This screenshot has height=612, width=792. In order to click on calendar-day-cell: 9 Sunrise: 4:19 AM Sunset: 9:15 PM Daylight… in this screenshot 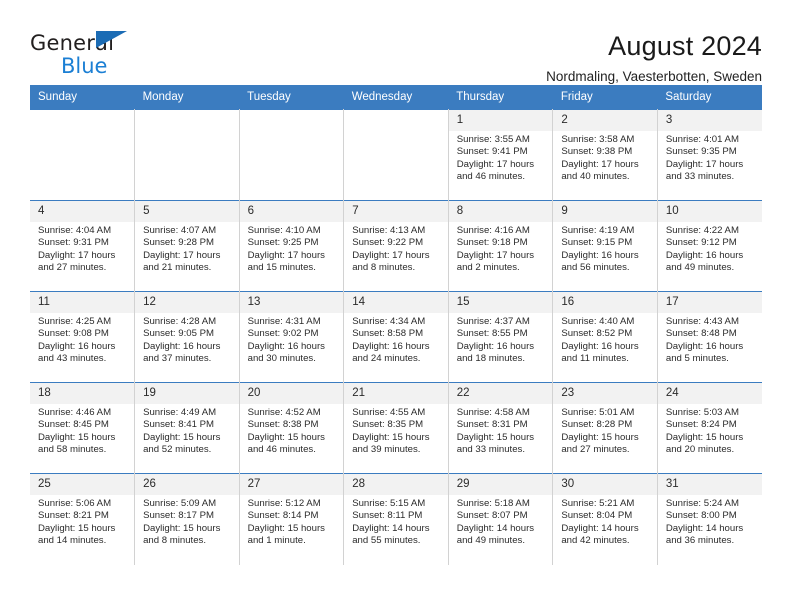, I will do `click(605, 246)`.